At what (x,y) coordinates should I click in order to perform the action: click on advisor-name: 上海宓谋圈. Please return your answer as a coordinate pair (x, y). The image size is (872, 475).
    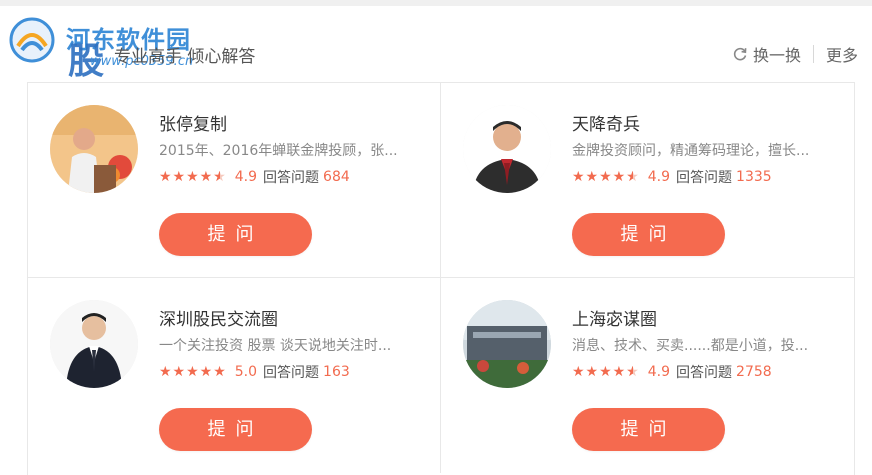
    Looking at the image, I should click on (614, 317).